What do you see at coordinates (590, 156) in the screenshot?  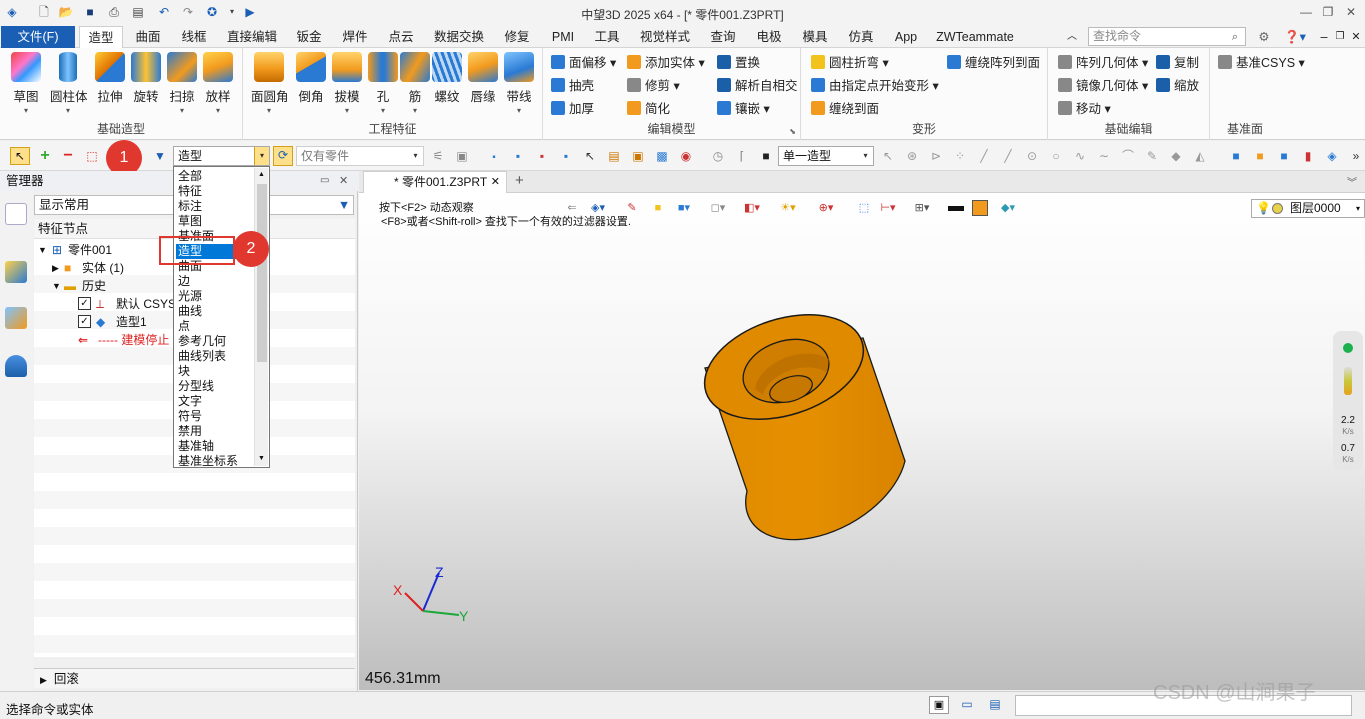 I see `cursor-icon: ↖` at bounding box center [590, 156].